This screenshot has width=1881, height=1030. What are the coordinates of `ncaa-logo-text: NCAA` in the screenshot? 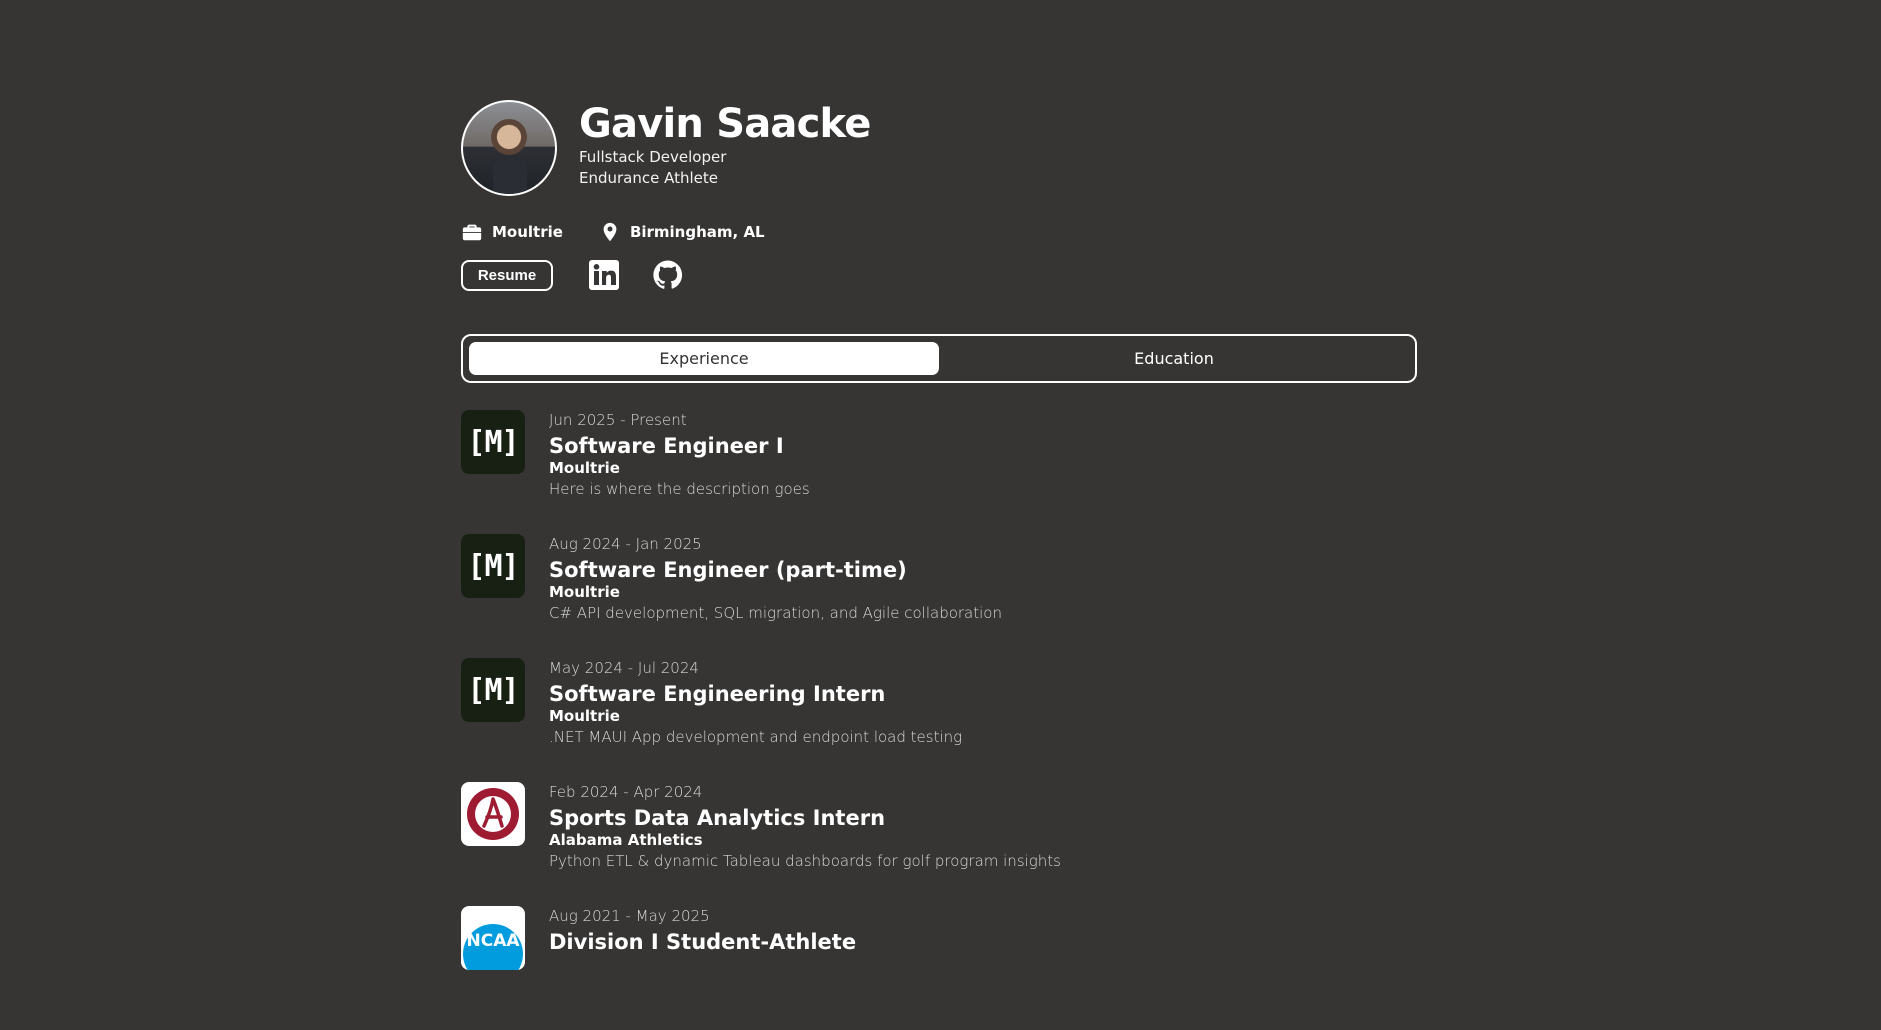 It's located at (493, 941).